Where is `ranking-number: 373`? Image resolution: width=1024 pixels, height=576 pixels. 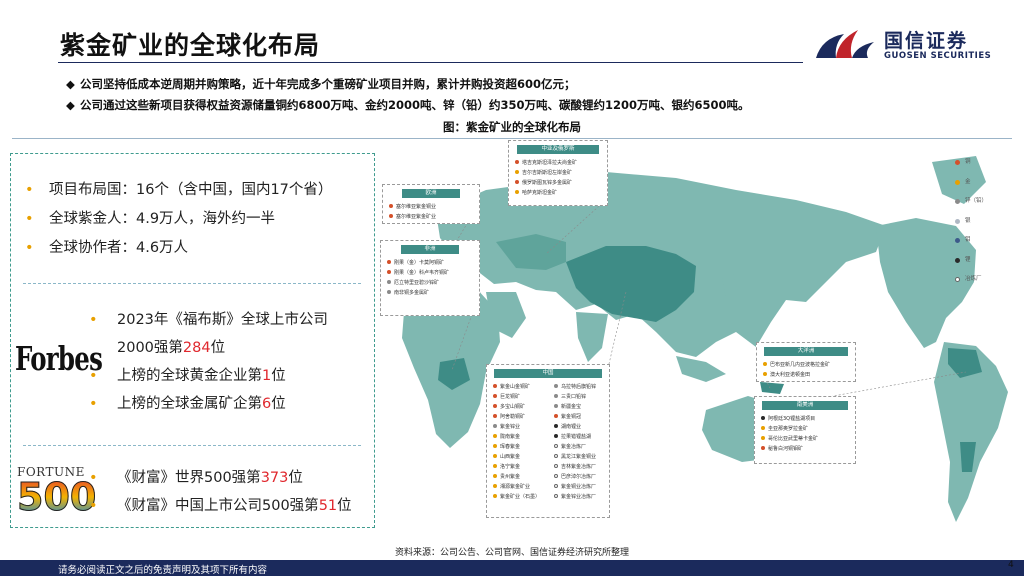
ranking-number: 373 is located at coordinates (274, 478).